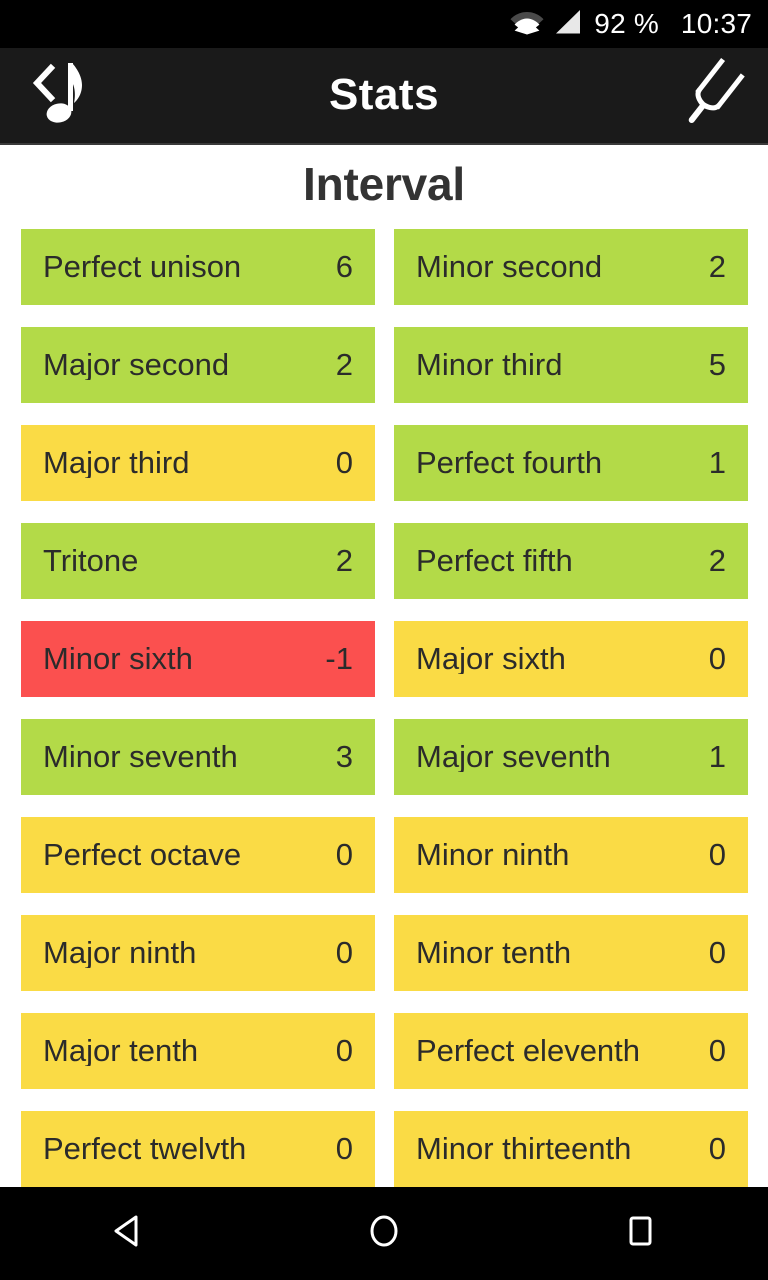  Describe the element at coordinates (136, 365) in the screenshot. I see `interval-label: Major second` at that location.